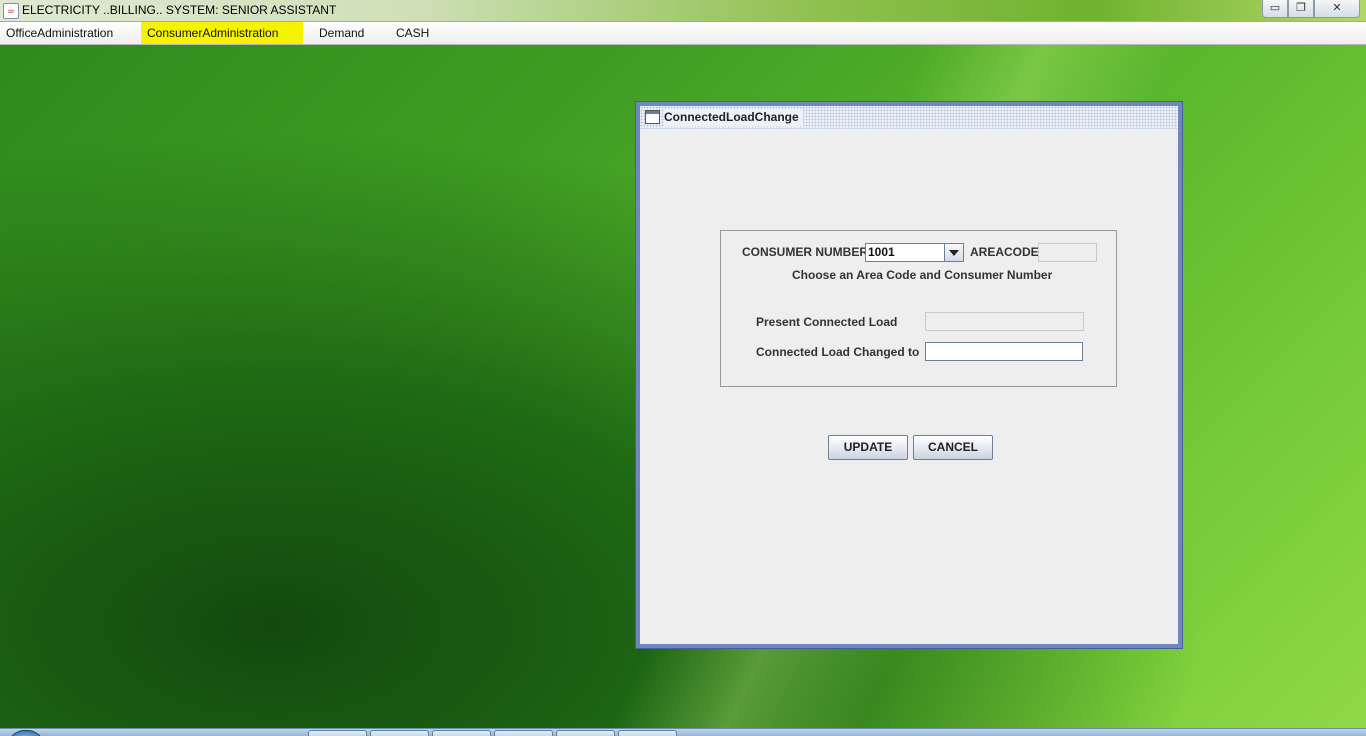  I want to click on hint-text: Choose an Area Code and Consumer Number, so click(922, 275).